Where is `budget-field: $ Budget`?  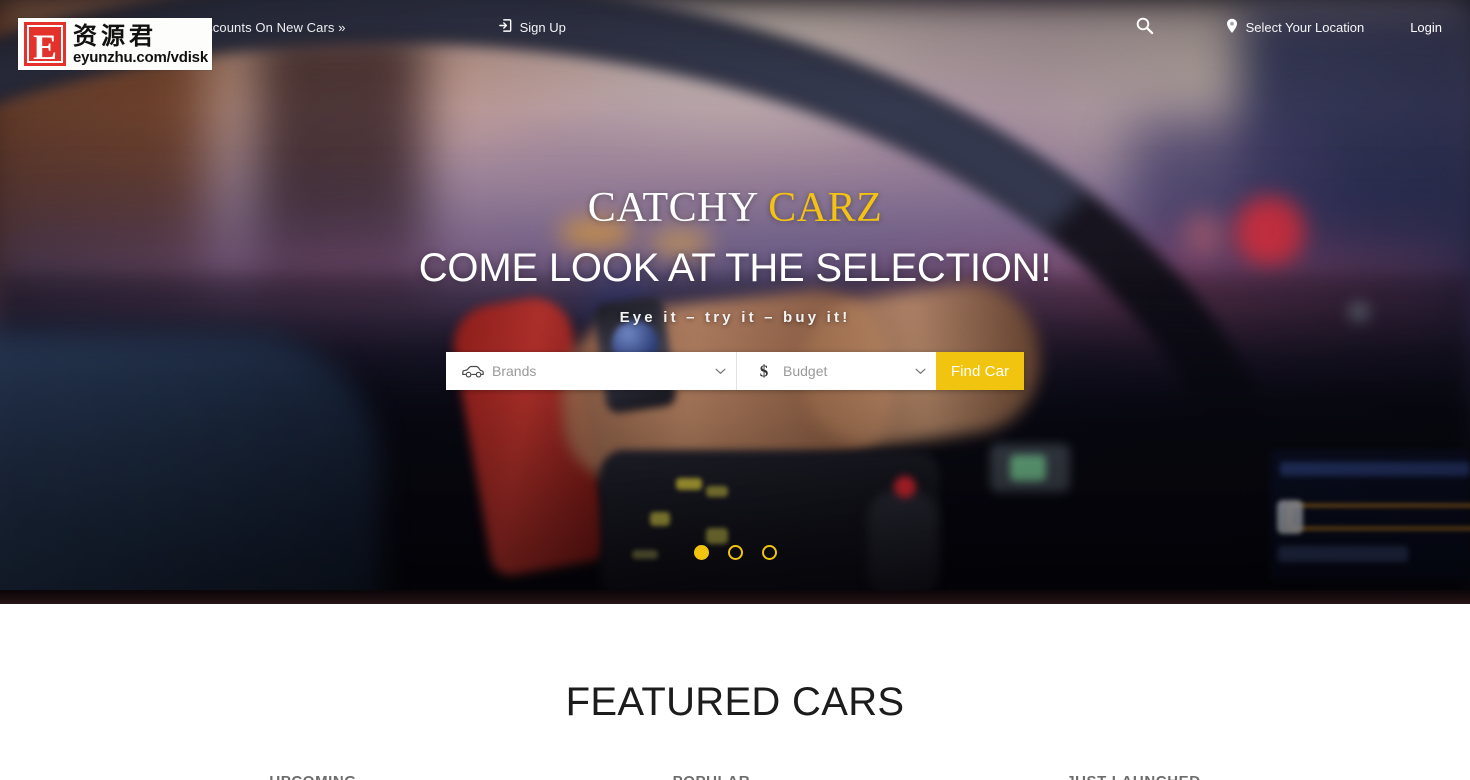 budget-field: $ Budget is located at coordinates (836, 371).